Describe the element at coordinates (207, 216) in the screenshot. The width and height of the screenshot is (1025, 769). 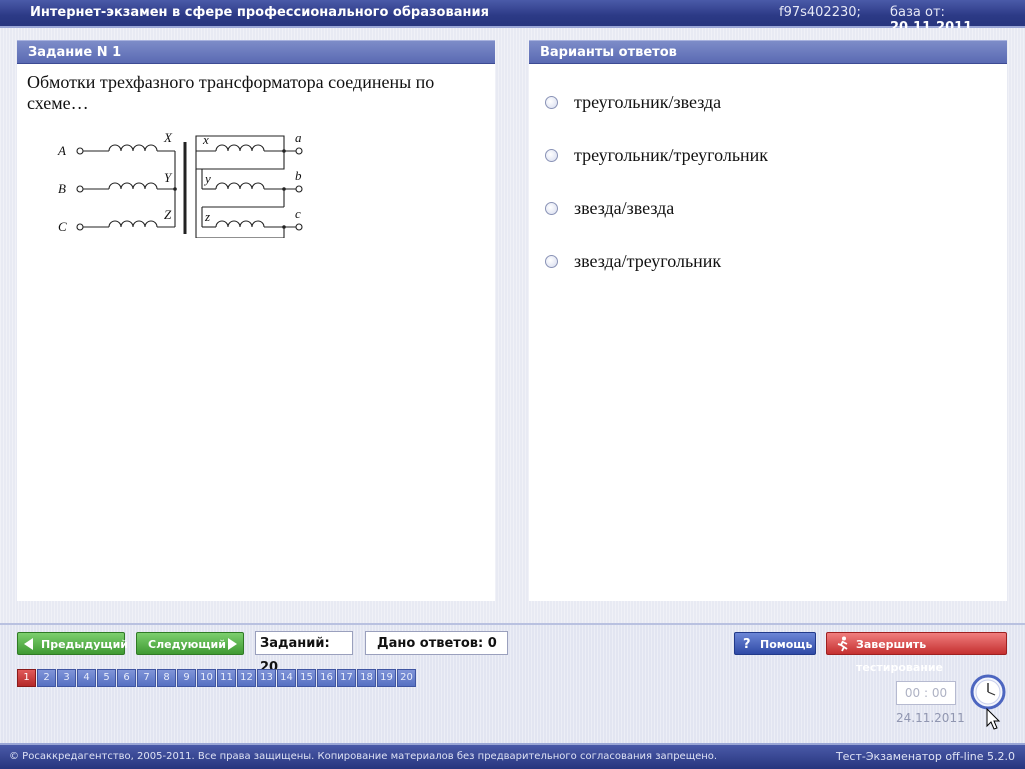
I see `label-z: z` at that location.